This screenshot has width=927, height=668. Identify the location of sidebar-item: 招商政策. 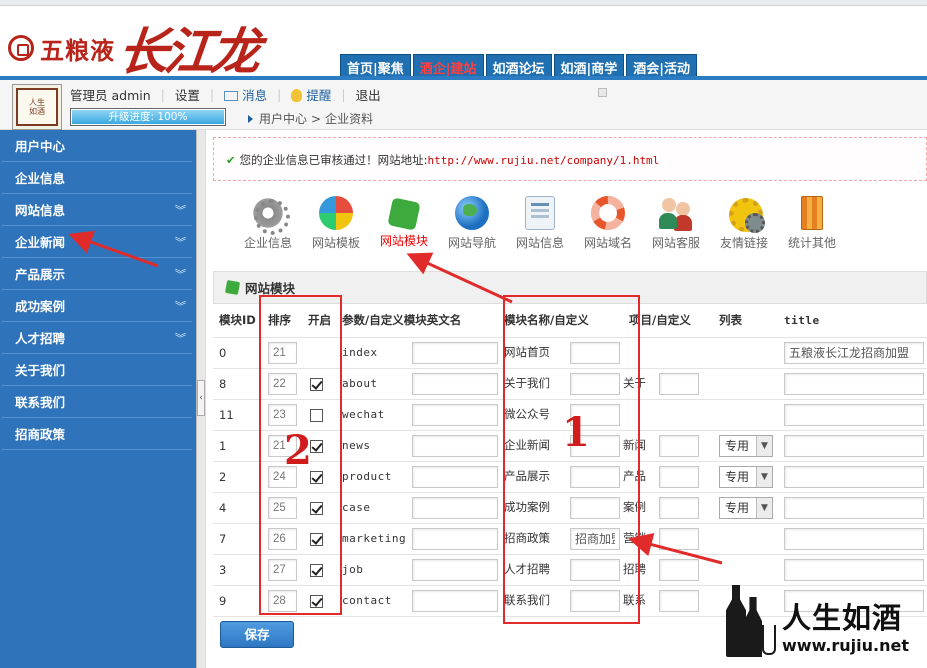
(97, 434).